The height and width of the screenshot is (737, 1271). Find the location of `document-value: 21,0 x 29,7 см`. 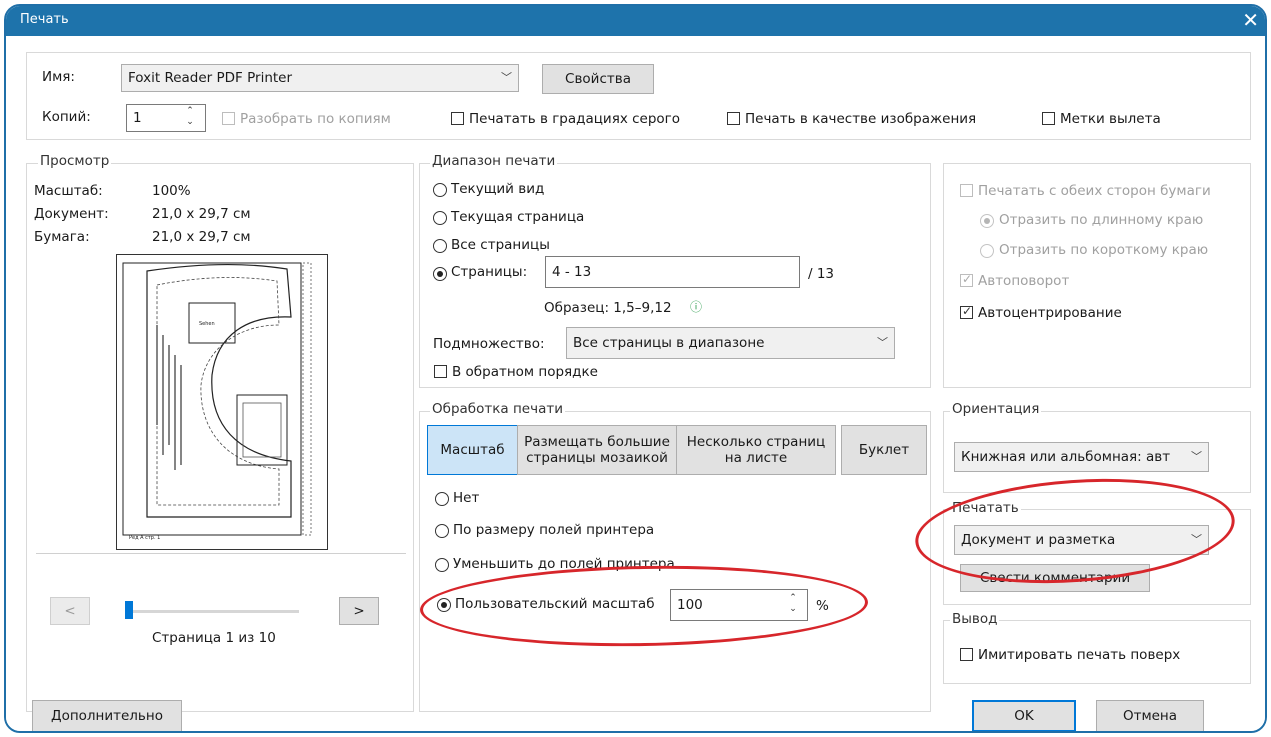

document-value: 21,0 x 29,7 см is located at coordinates (201, 214).